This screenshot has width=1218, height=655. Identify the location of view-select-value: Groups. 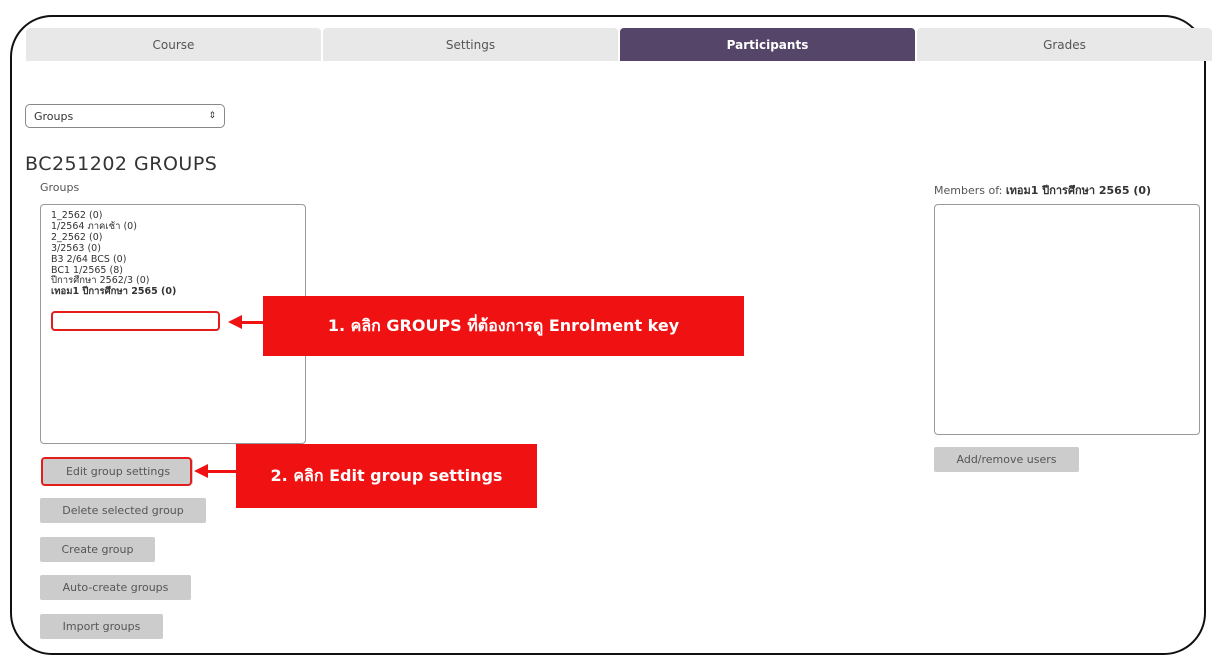
(54, 116).